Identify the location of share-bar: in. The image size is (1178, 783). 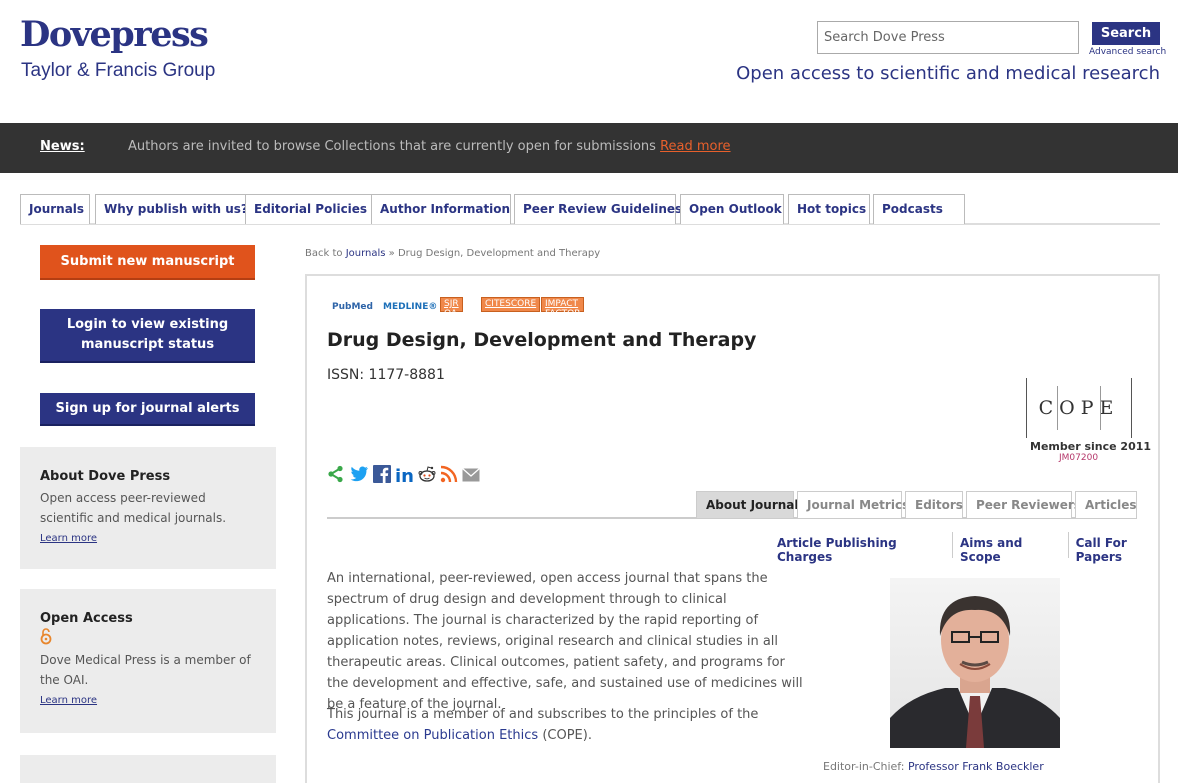
(403, 476).